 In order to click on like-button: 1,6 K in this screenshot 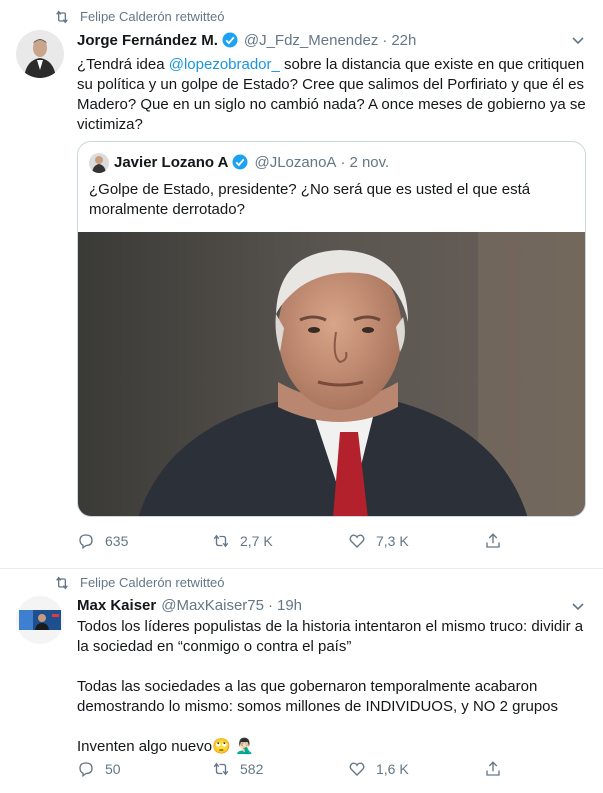, I will do `click(416, 769)`.